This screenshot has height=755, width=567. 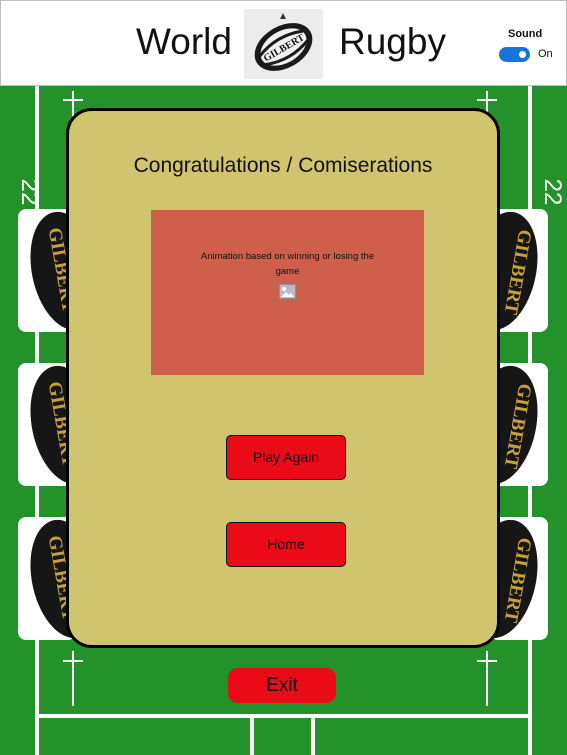 I want to click on app-header: World GILBERT Rugby Sound On, so click(x=283, y=43).